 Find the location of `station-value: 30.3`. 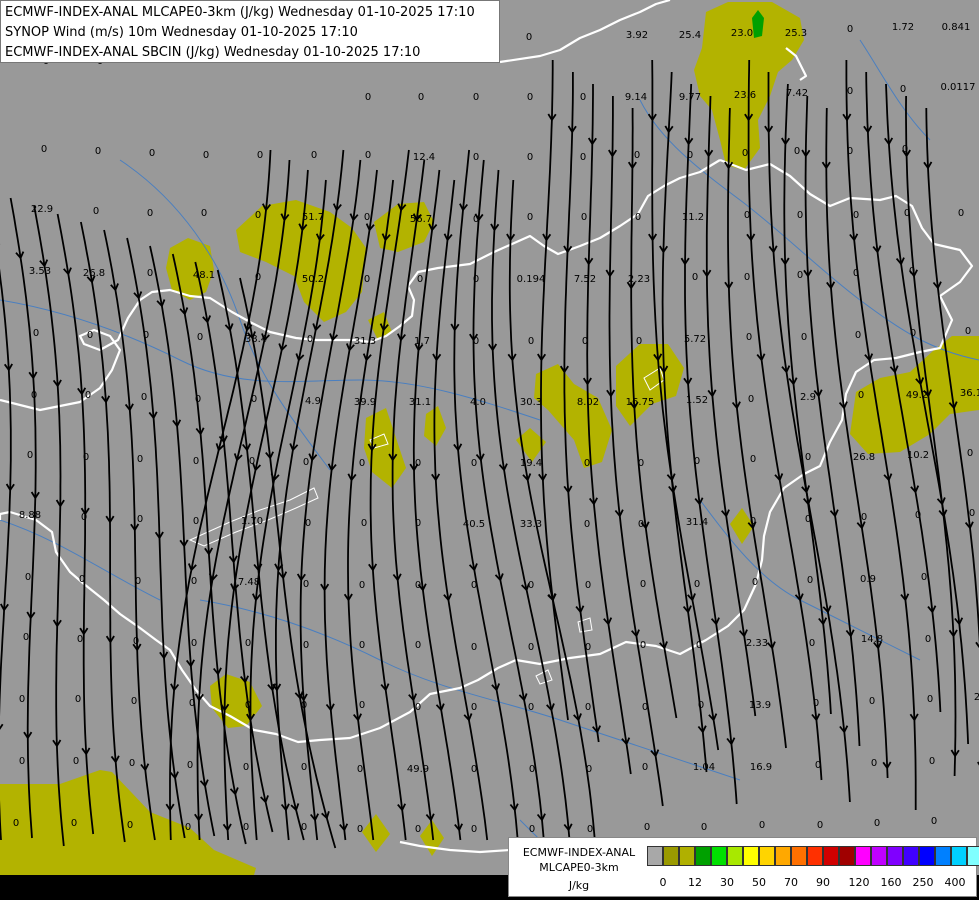

station-value: 30.3 is located at coordinates (531, 402).